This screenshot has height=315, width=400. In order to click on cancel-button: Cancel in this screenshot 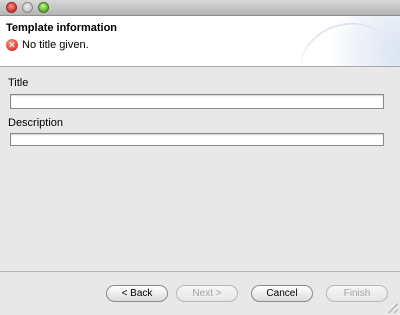, I will do `click(282, 293)`.